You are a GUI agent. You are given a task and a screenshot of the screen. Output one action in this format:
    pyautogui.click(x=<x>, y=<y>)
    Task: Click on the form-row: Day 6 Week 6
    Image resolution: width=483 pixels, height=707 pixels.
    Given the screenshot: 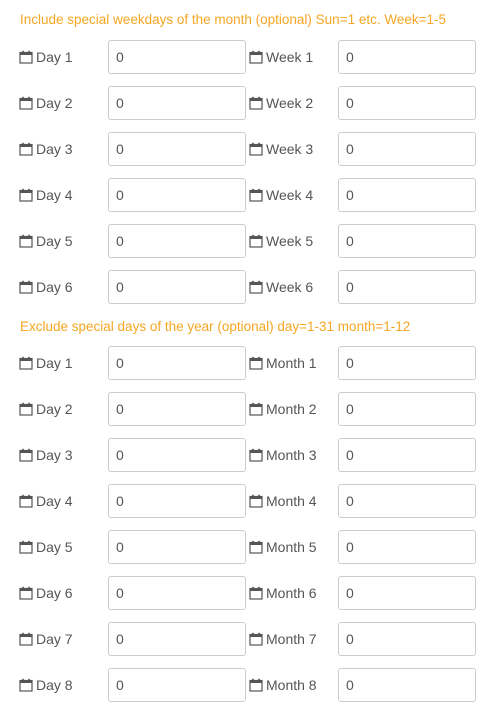 What is the action you would take?
    pyautogui.click(x=241, y=287)
    